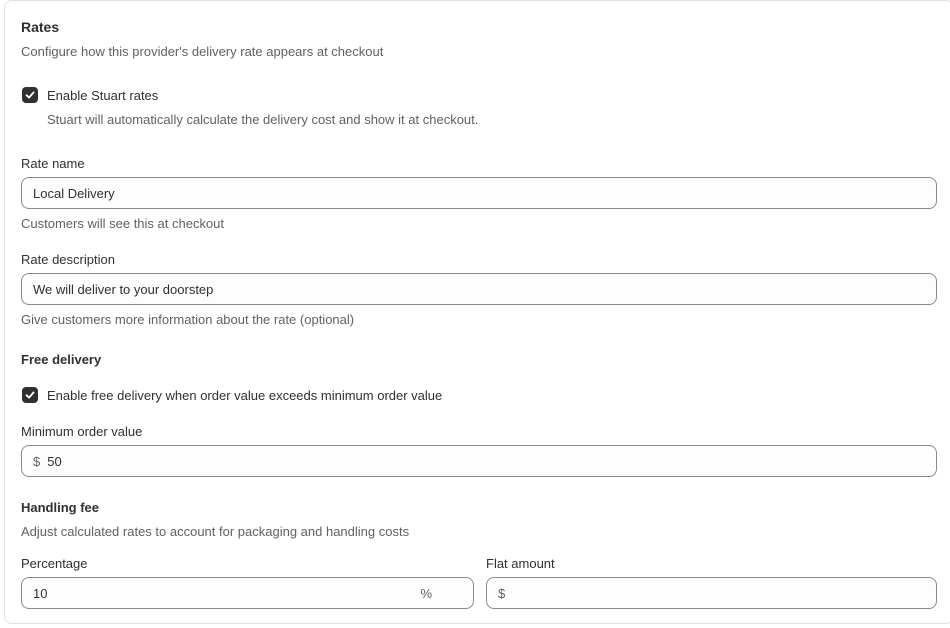 The width and height of the screenshot is (950, 628). What do you see at coordinates (40, 27) in the screenshot?
I see `rates-title: Rates` at bounding box center [40, 27].